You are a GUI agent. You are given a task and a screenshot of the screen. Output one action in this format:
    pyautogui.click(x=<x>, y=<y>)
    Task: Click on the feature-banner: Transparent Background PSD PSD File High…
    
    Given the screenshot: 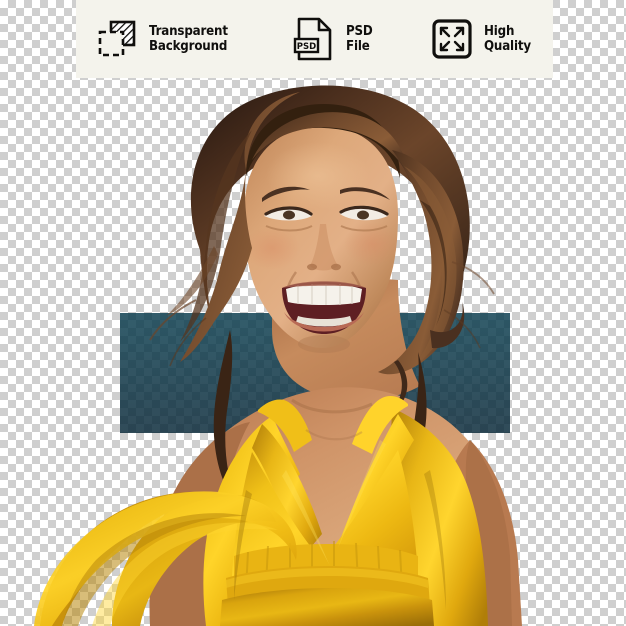 What is the action you would take?
    pyautogui.click(x=314, y=39)
    